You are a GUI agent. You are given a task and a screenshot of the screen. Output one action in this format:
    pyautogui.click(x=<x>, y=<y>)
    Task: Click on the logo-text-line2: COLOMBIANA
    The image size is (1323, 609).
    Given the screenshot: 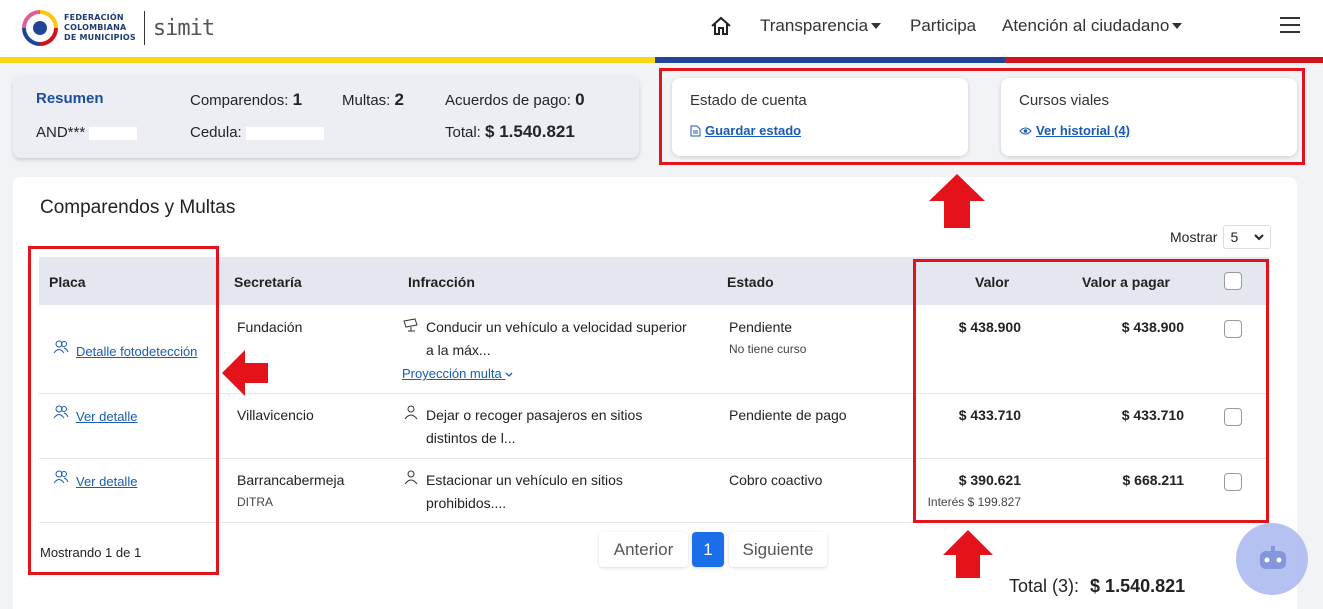 What is the action you would take?
    pyautogui.click(x=95, y=27)
    